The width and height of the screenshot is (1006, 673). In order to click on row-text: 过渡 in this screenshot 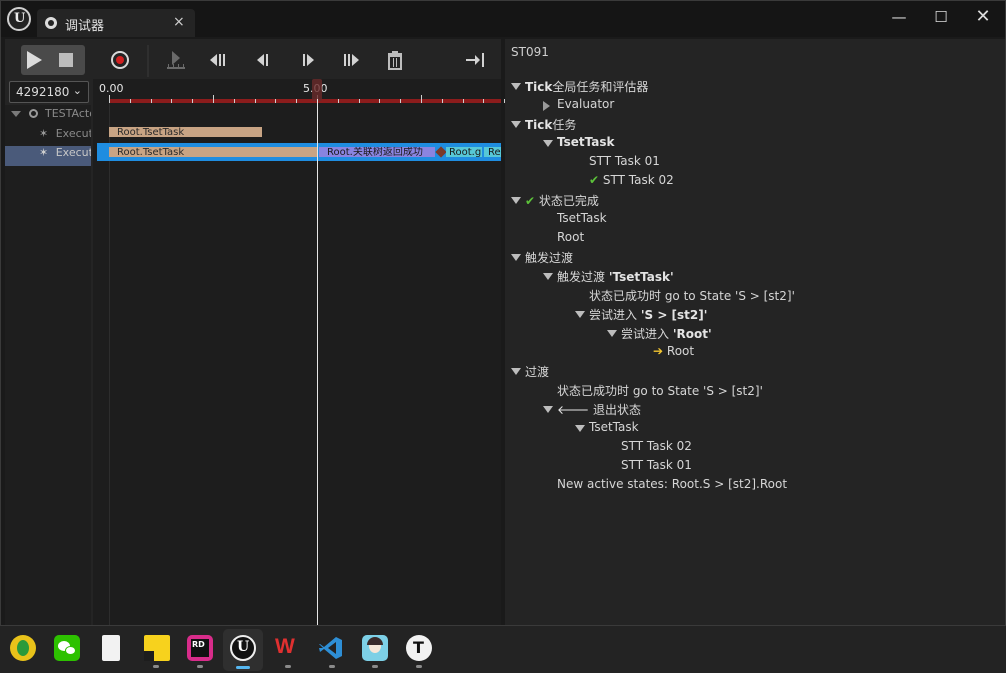, I will do `click(537, 372)`.